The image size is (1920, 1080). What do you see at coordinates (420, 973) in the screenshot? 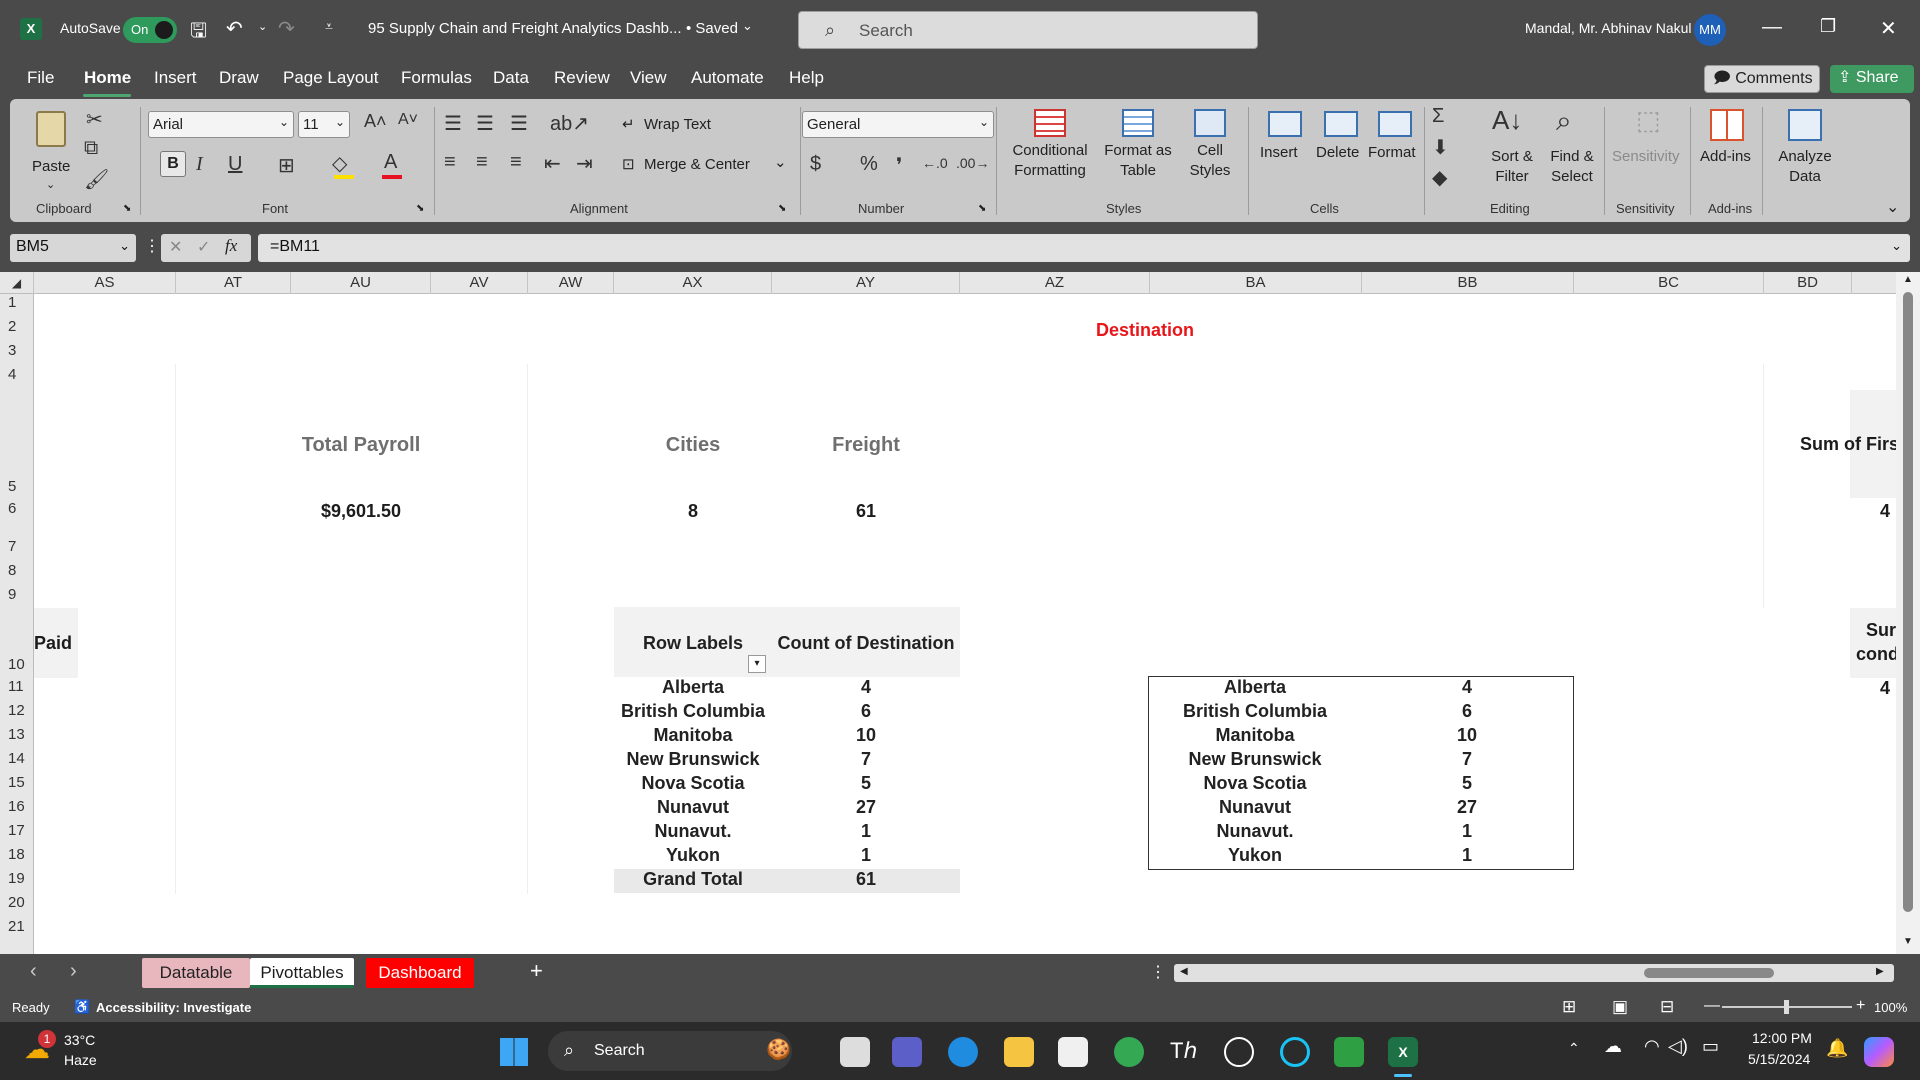
I see `sheet-tab-dashboard: Dashboard` at bounding box center [420, 973].